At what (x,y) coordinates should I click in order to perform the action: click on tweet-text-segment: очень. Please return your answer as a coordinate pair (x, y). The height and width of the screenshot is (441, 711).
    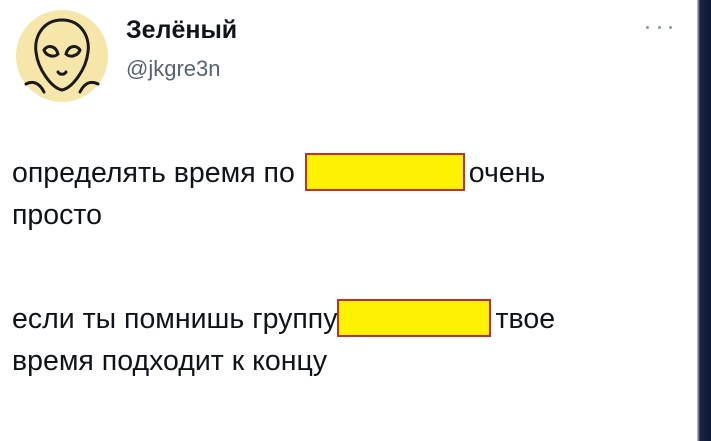
    Looking at the image, I should click on (507, 173).